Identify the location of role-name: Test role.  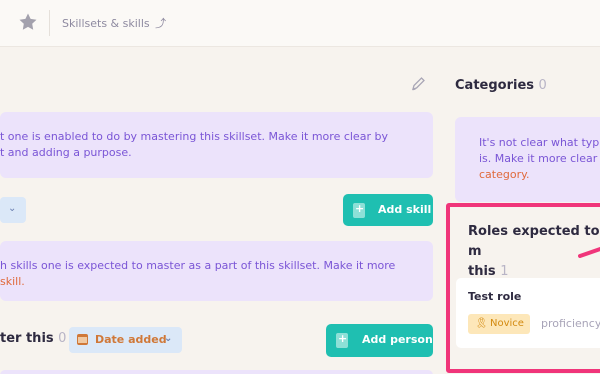
(494, 296).